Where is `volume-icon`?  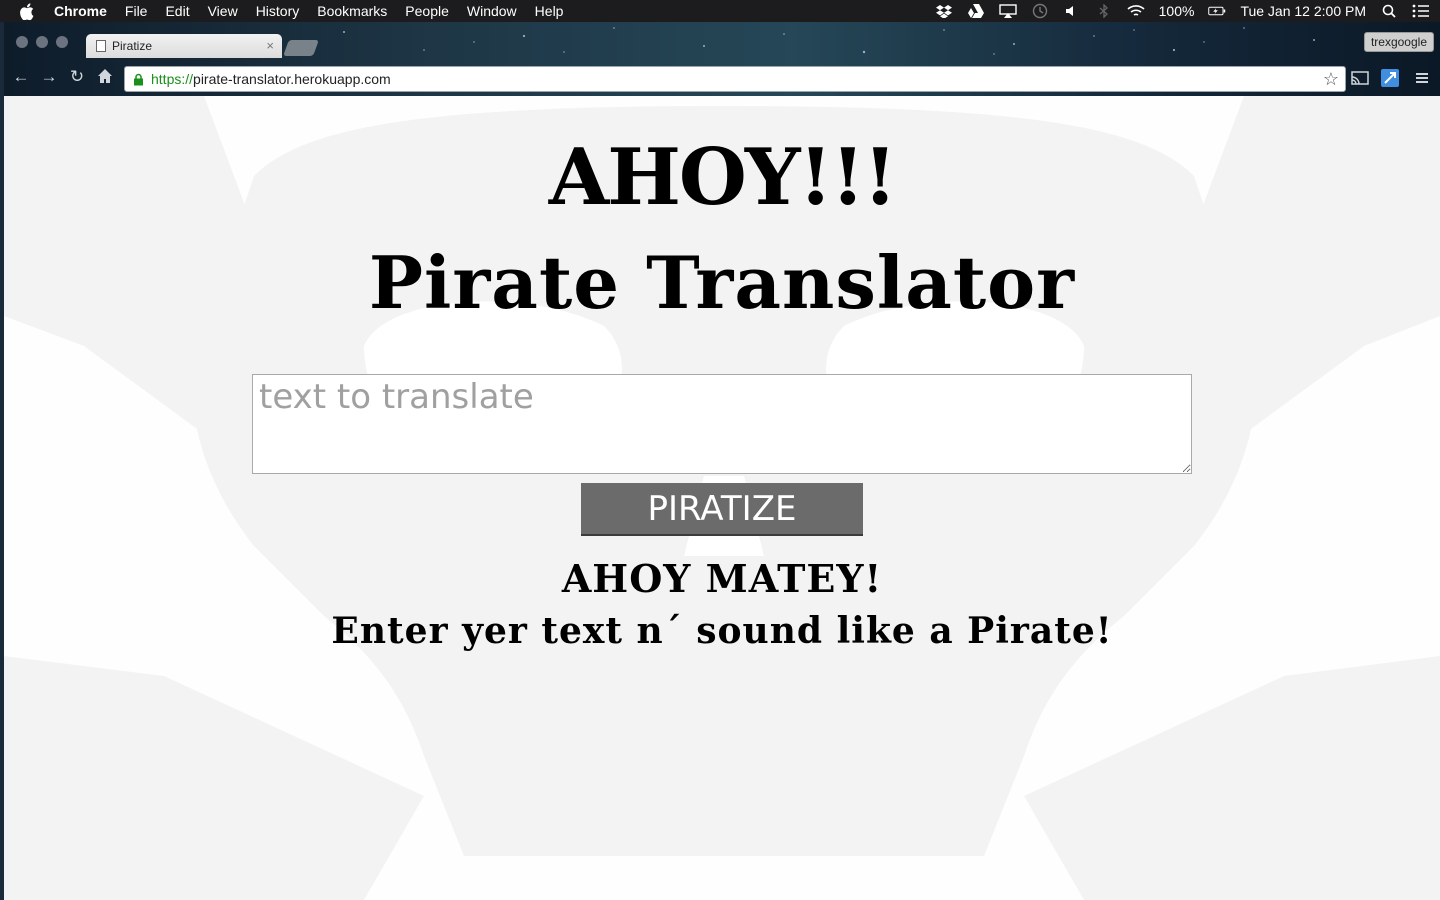 volume-icon is located at coordinates (1072, 11).